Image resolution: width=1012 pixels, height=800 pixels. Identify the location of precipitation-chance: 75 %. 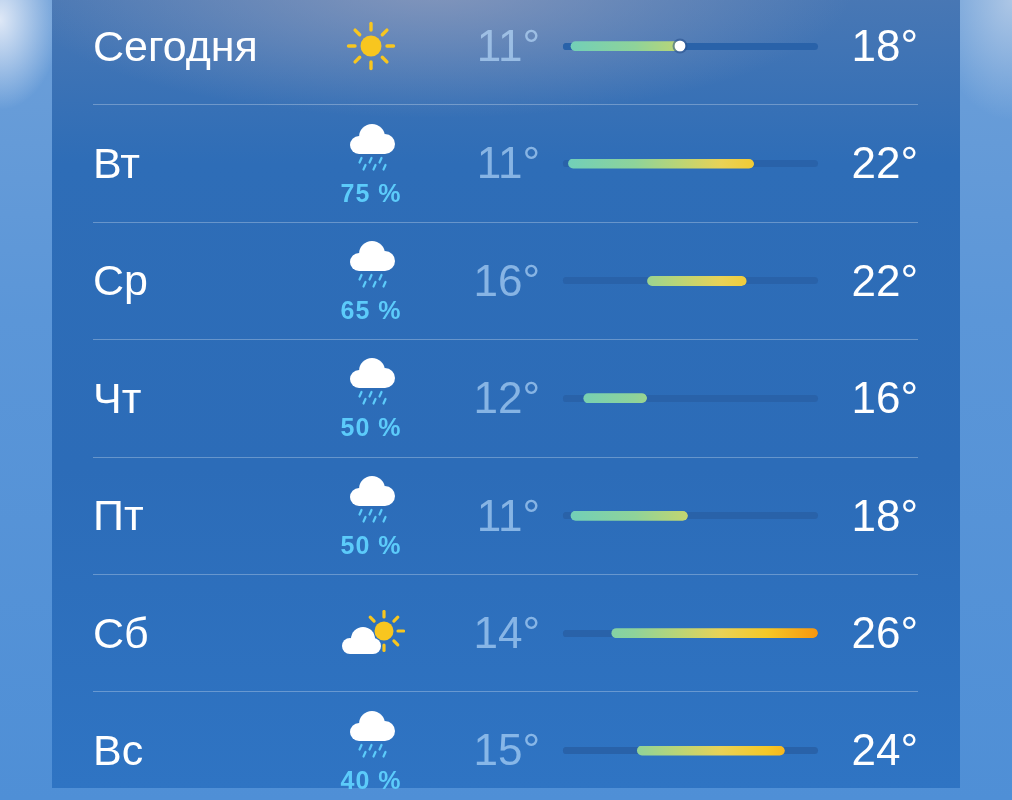
(371, 193).